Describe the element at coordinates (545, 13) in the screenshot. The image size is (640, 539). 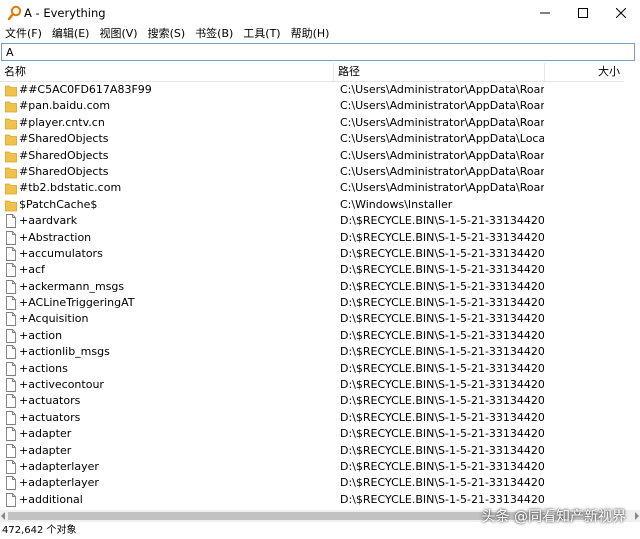
I see `minimize-button` at that location.